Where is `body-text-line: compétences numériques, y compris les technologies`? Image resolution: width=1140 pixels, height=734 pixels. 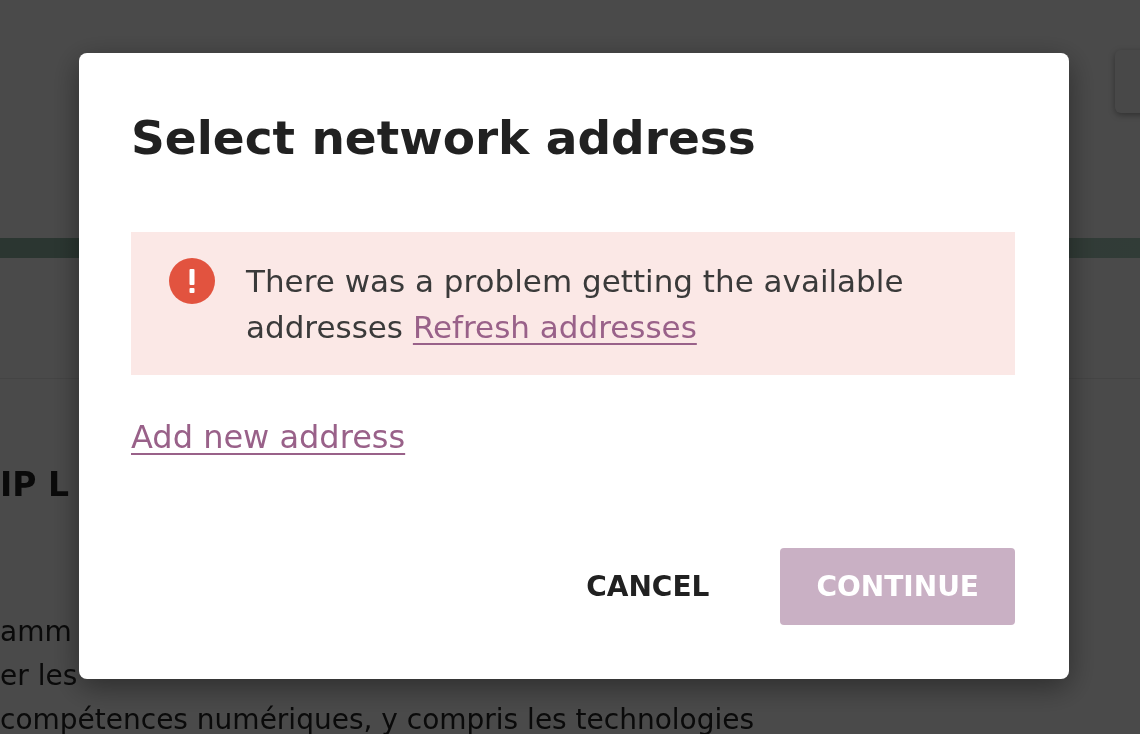
body-text-line: compétences numériques, y compris les technologies is located at coordinates (377, 718).